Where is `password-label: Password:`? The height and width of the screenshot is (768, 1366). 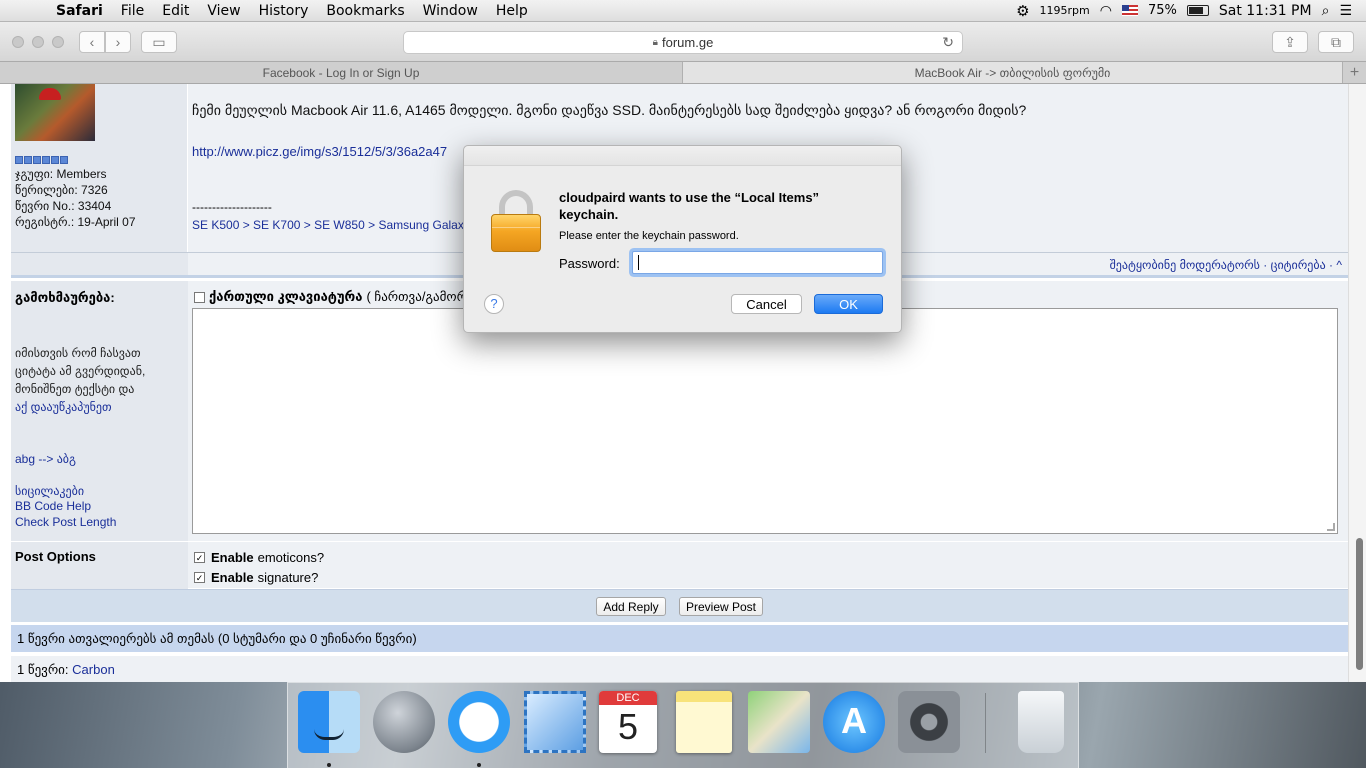
password-label: Password: is located at coordinates (589, 263).